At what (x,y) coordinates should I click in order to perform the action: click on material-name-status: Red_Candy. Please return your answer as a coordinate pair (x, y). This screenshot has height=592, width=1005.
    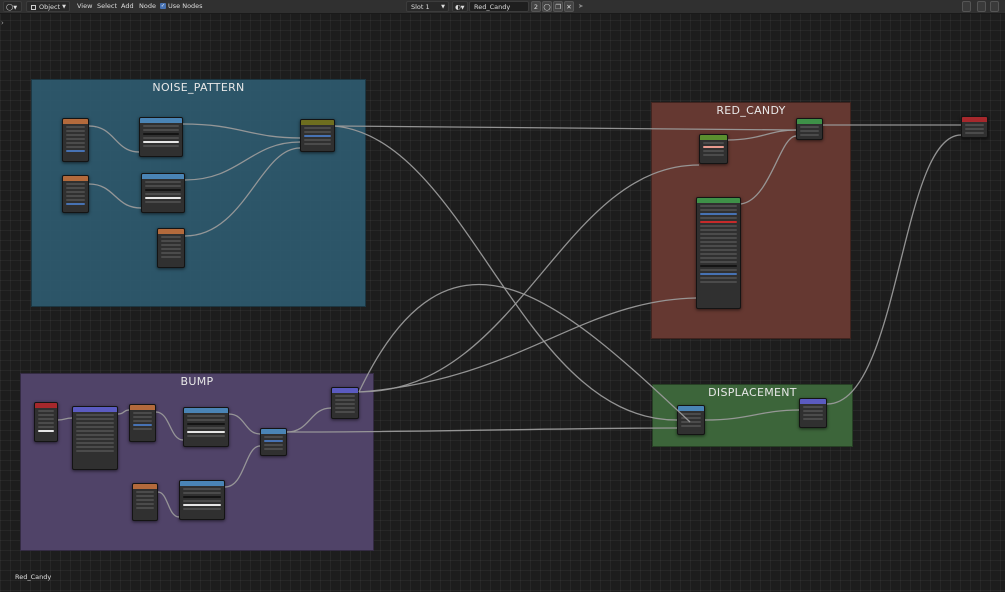
    Looking at the image, I should click on (33, 577).